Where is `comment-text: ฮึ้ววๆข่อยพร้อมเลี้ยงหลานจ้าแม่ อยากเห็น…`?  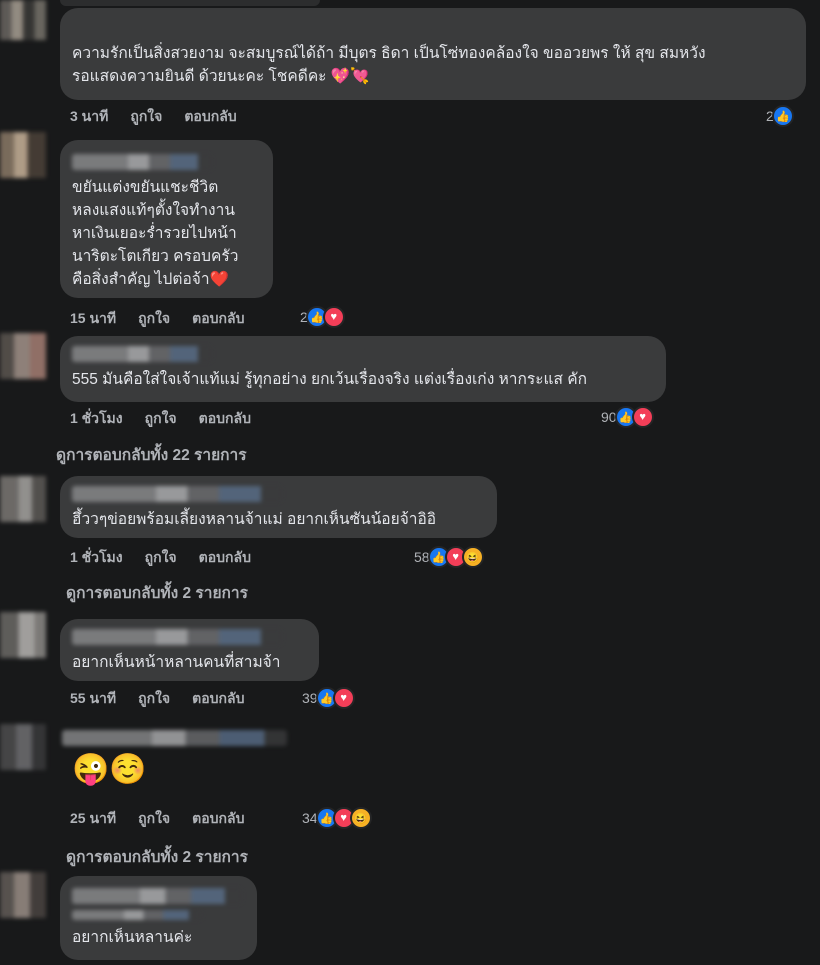 comment-text: ฮึ้ววๆข่อยพร้อมเลี้ยงหลานจ้าแม่ อยากเห็น… is located at coordinates (254, 519).